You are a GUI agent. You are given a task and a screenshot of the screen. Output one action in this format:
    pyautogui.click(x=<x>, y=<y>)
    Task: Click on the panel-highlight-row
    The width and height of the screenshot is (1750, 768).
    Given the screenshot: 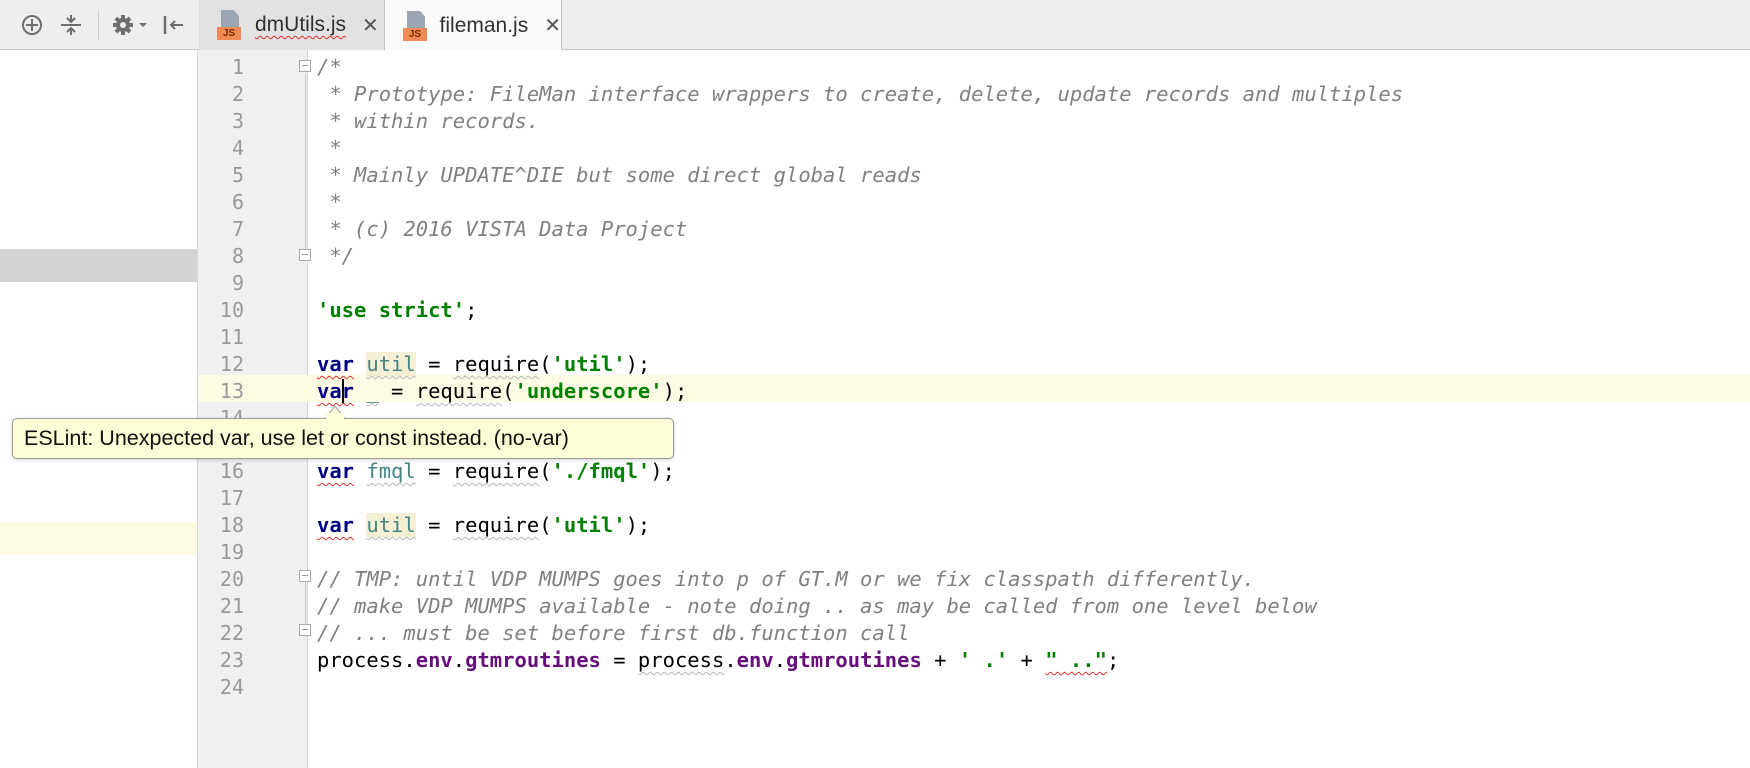 What is the action you would take?
    pyautogui.click(x=98, y=538)
    